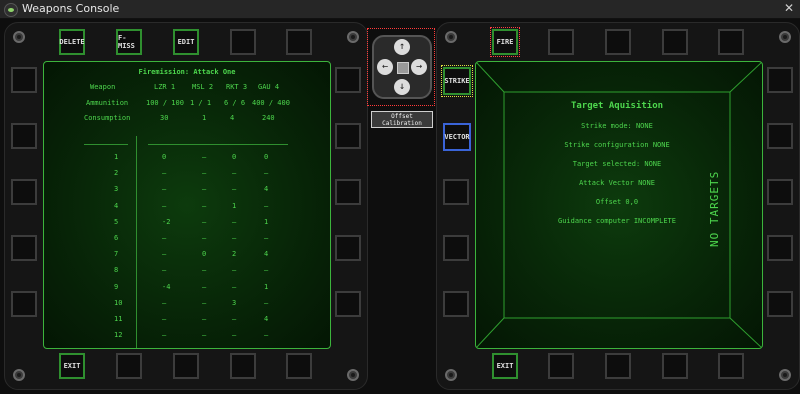 The image size is (800, 394). Describe the element at coordinates (617, 183) in the screenshot. I see `attack-vector-text: Attack Vector NONE` at that location.